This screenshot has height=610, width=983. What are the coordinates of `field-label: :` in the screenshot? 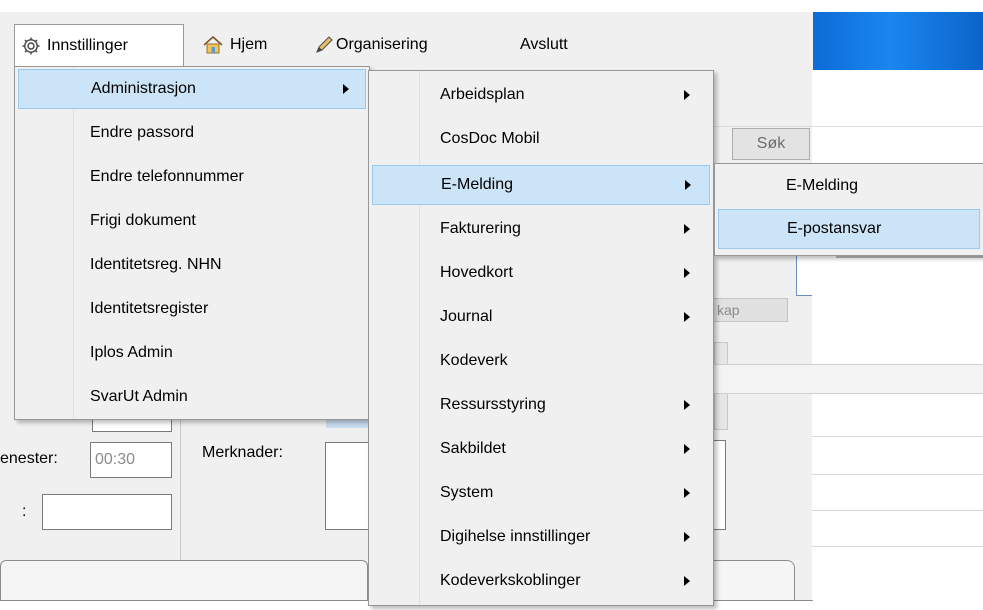 It's located at (24, 511).